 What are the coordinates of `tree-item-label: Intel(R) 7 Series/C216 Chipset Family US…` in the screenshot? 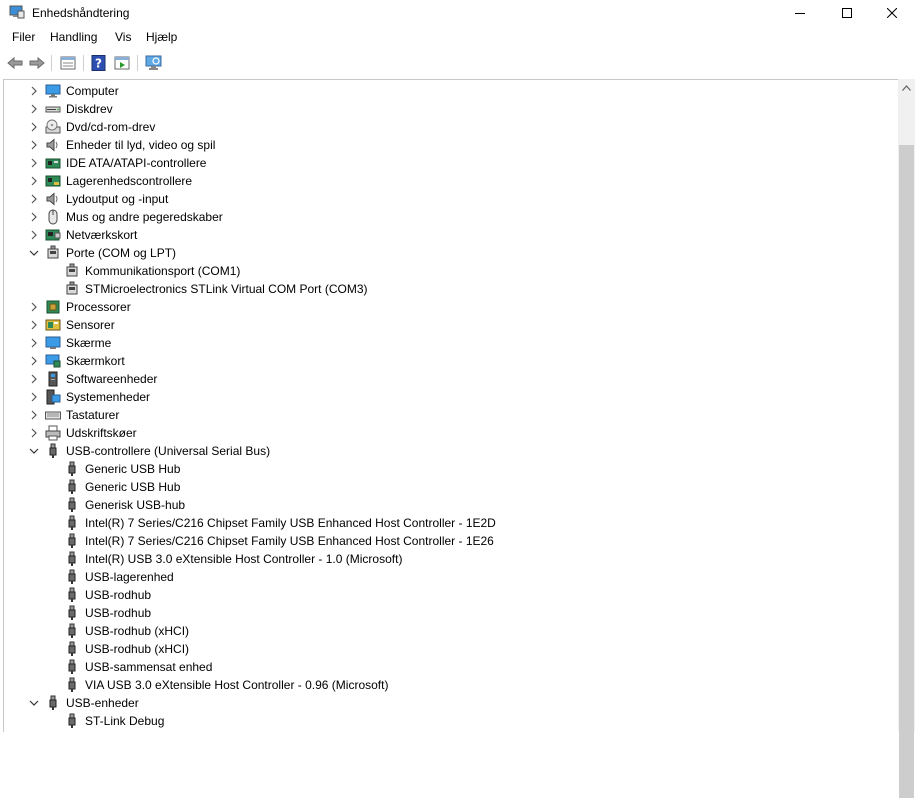 It's located at (289, 541).